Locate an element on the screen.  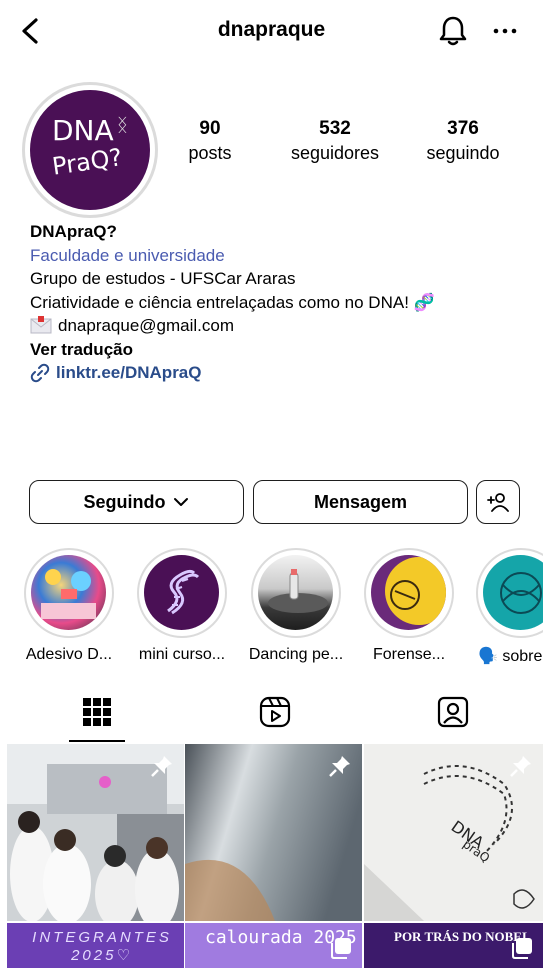
grid-post: DNA praQ is located at coordinates (453, 832).